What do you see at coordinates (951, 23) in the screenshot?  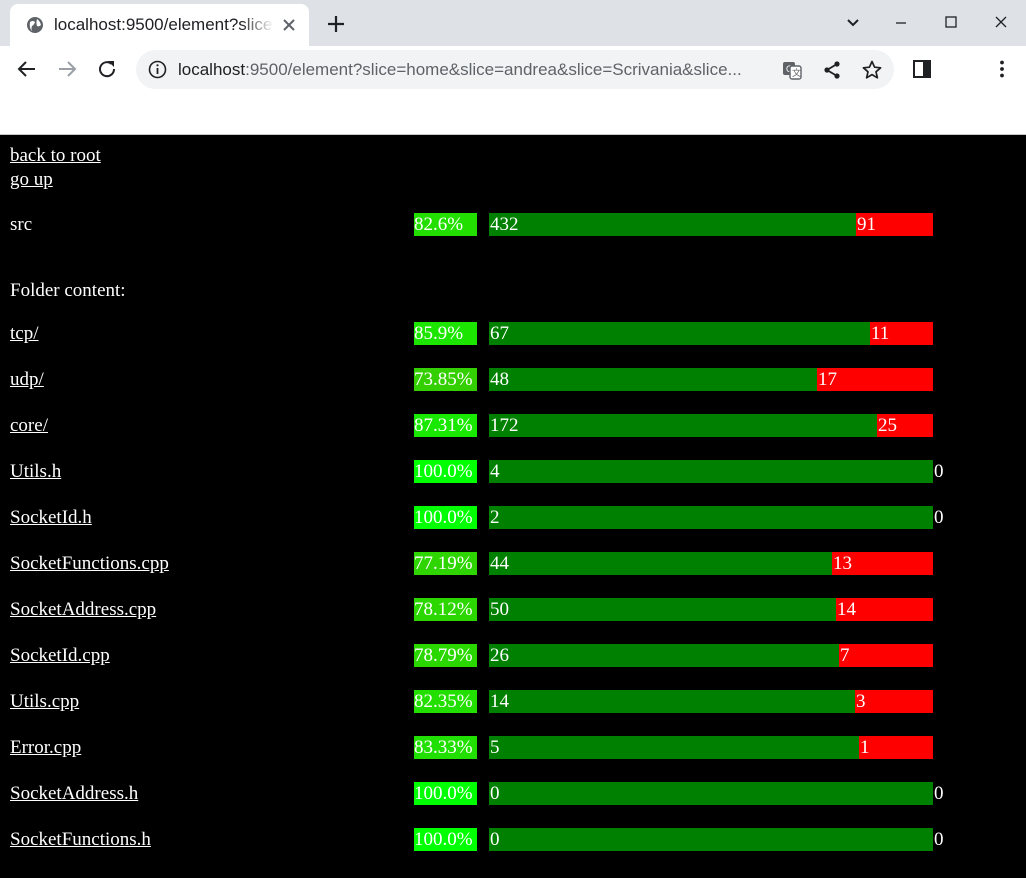 I see `maximize-icon` at bounding box center [951, 23].